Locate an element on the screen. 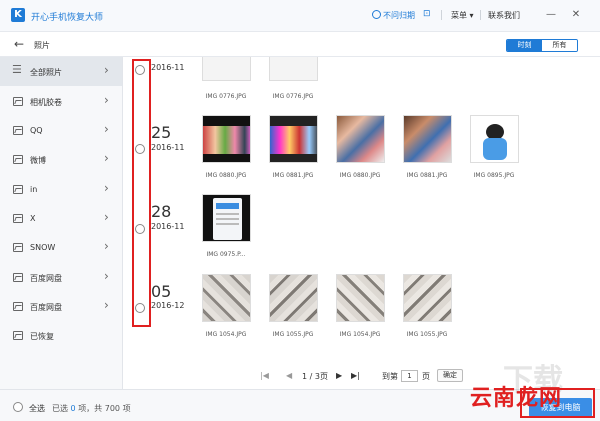 The width and height of the screenshot is (600, 421). sidebar-item-baidu-pan-2: 百度网盘 › is located at coordinates (61, 306).